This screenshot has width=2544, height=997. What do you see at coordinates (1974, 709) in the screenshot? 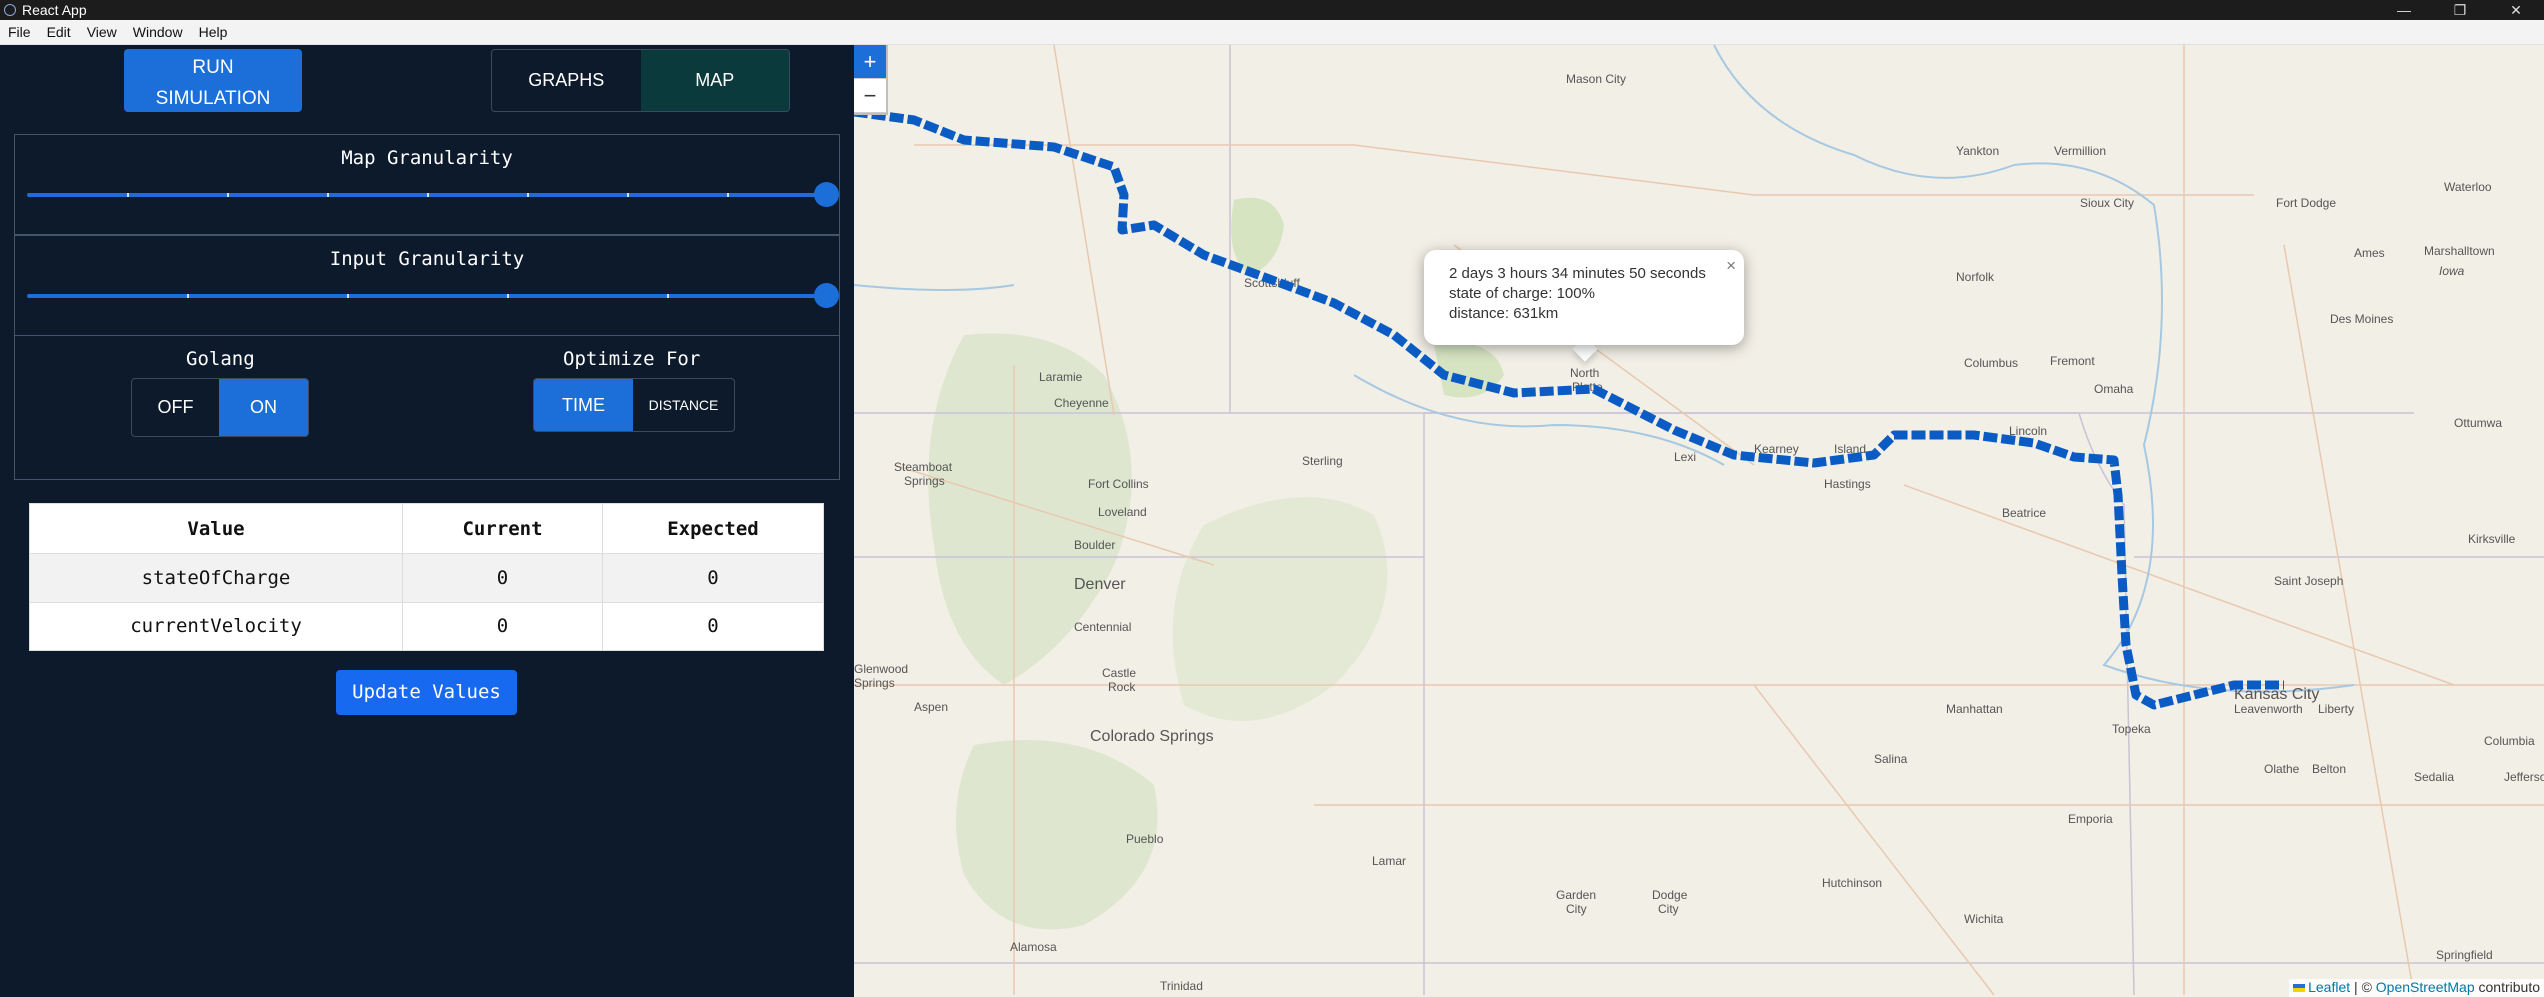
I see `svg-text: Manhattan` at bounding box center [1974, 709].